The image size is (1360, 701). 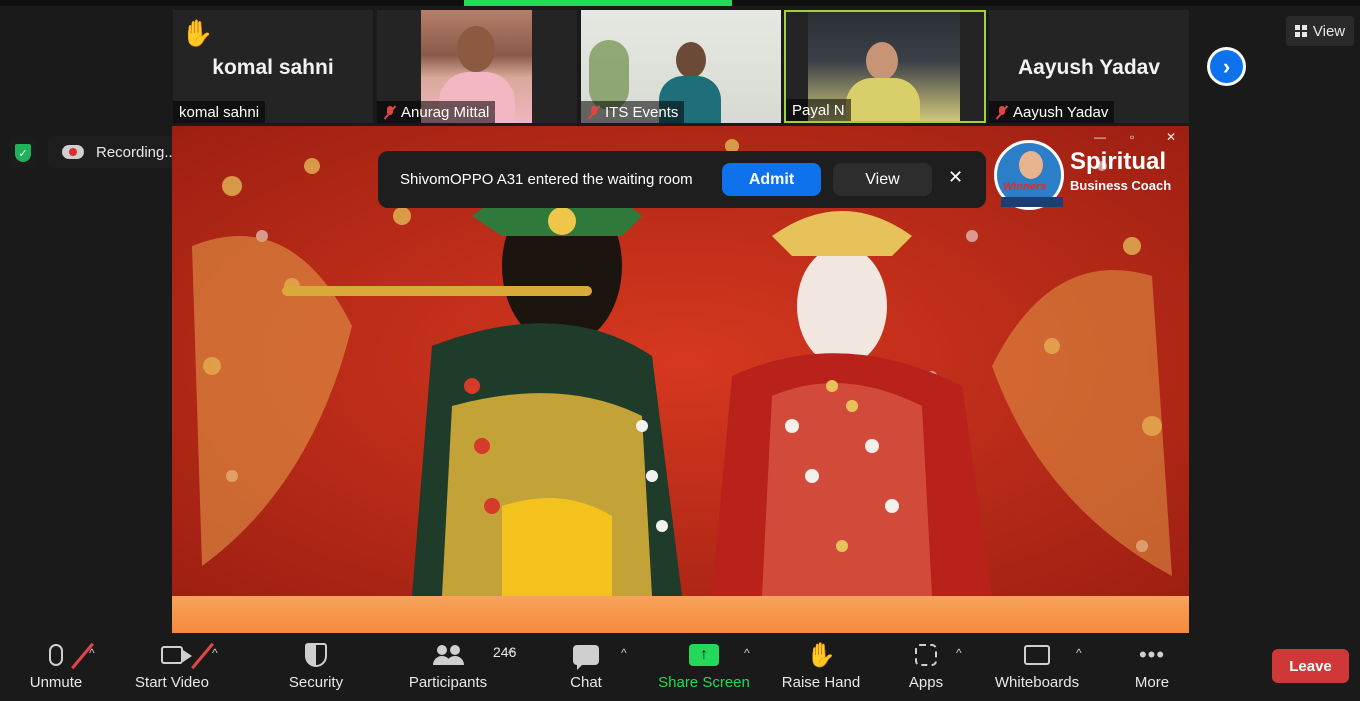 I want to click on participant-tile-komal: ✋ komal sahni komal sahni, so click(x=273, y=66).